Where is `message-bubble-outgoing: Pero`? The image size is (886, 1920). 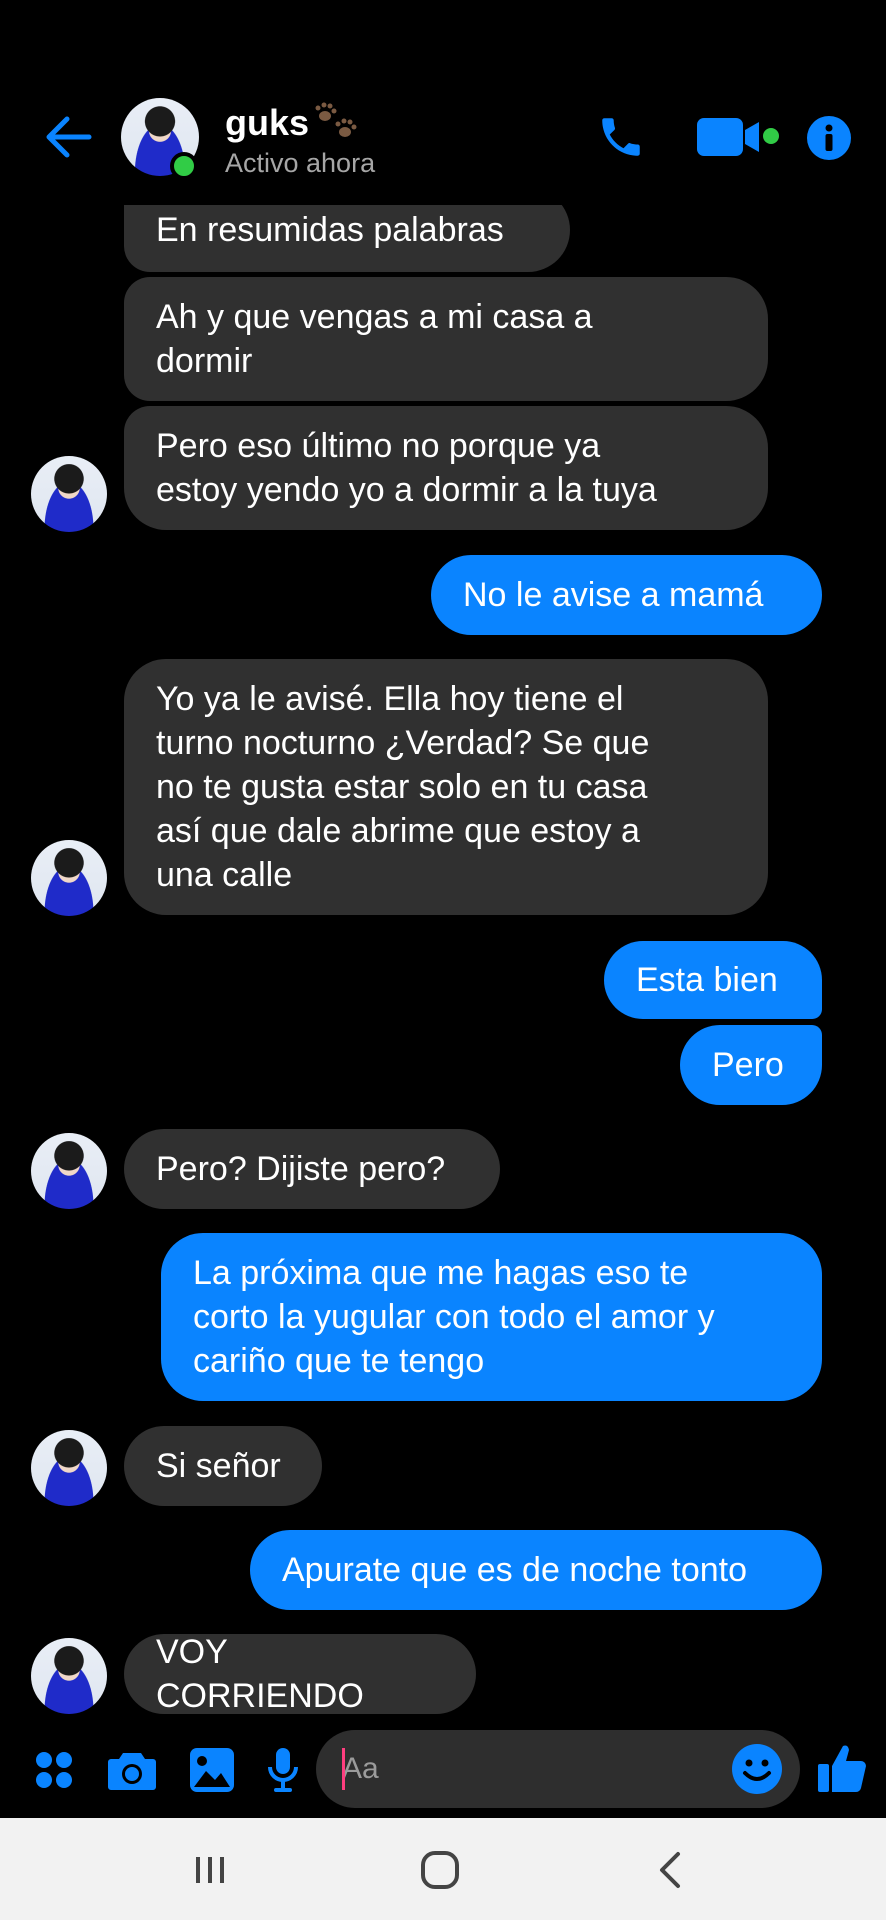
message-bubble-outgoing: Pero is located at coordinates (751, 1065).